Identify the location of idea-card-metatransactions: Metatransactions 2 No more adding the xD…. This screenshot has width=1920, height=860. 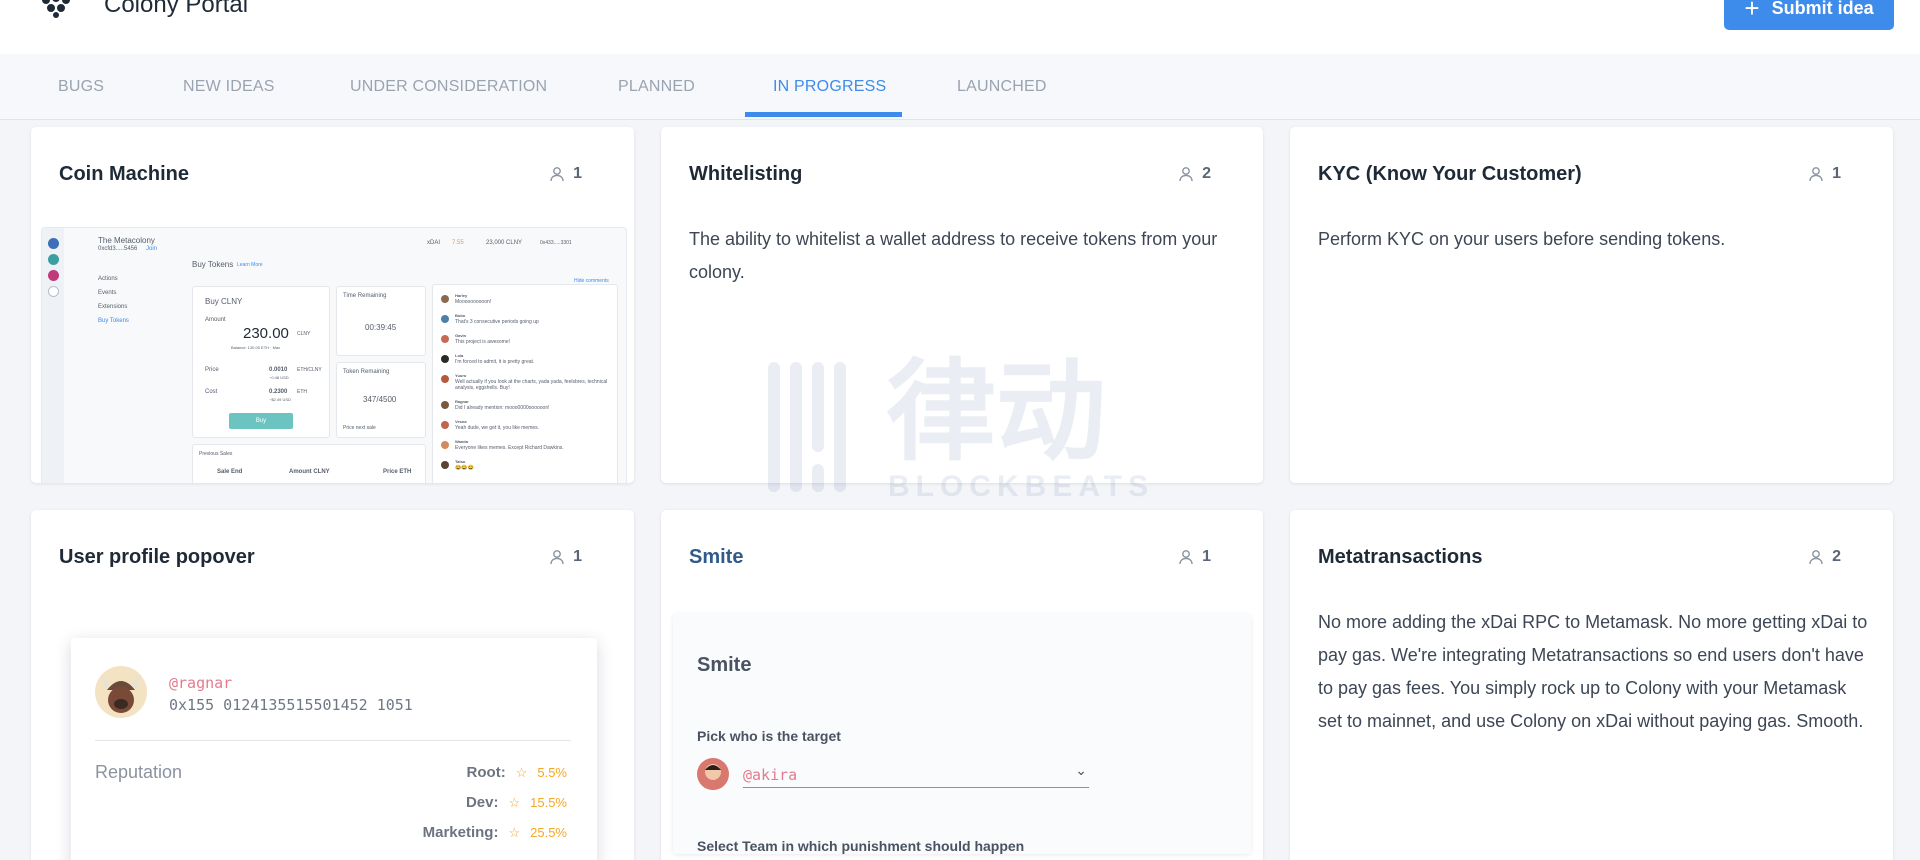
(1591, 685).